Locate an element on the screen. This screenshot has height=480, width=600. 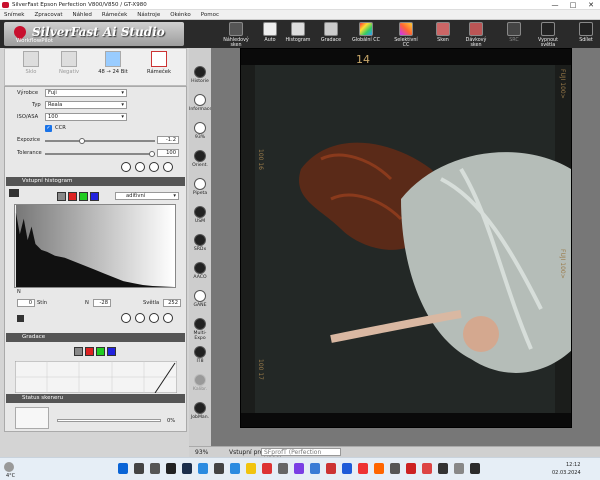
tolerance-field: 100 is located at coordinates (168, 153).